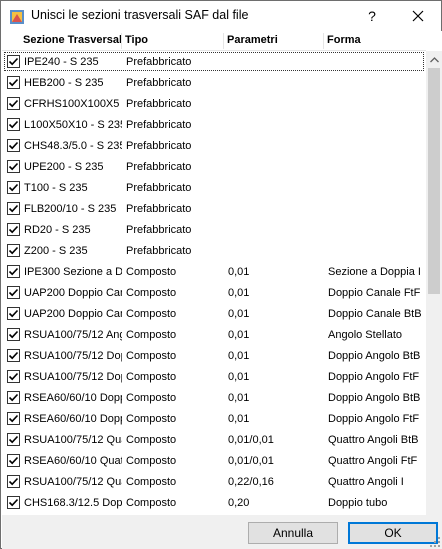 The width and height of the screenshot is (442, 549). Describe the element at coordinates (372, 16) in the screenshot. I see `help-button: ?` at that location.